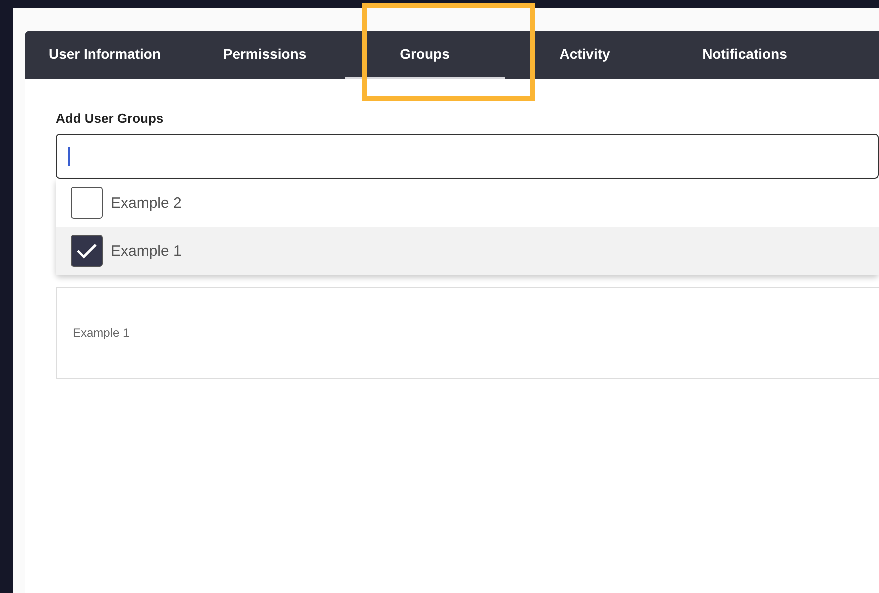 The image size is (879, 593). Describe the element at coordinates (745, 55) in the screenshot. I see `tab: Notifications` at that location.